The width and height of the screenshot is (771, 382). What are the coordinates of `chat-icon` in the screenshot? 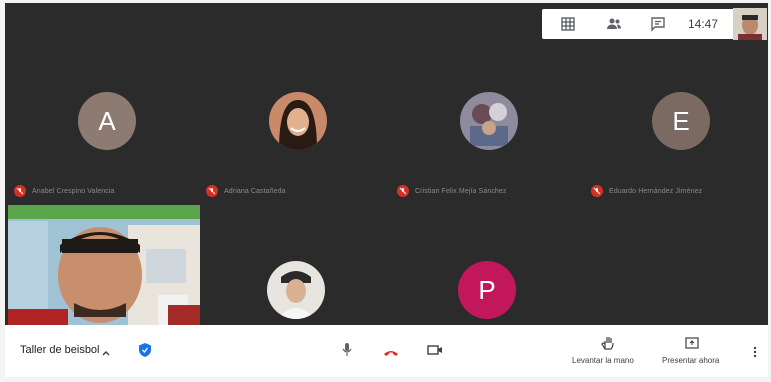 It's located at (658, 24).